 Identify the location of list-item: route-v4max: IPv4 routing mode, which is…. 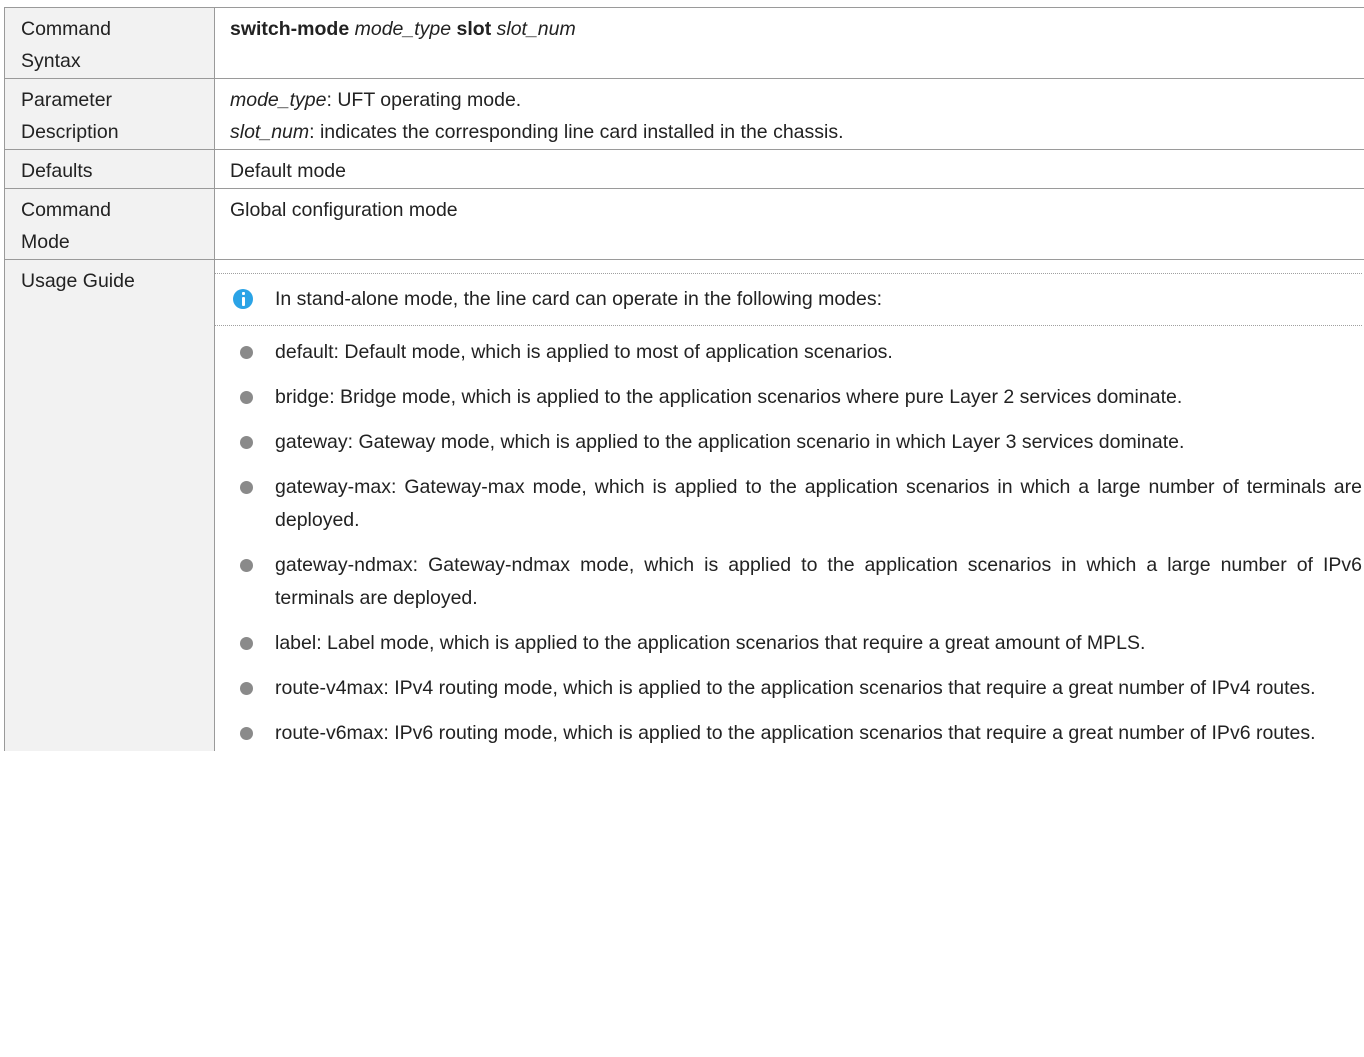
(788, 688).